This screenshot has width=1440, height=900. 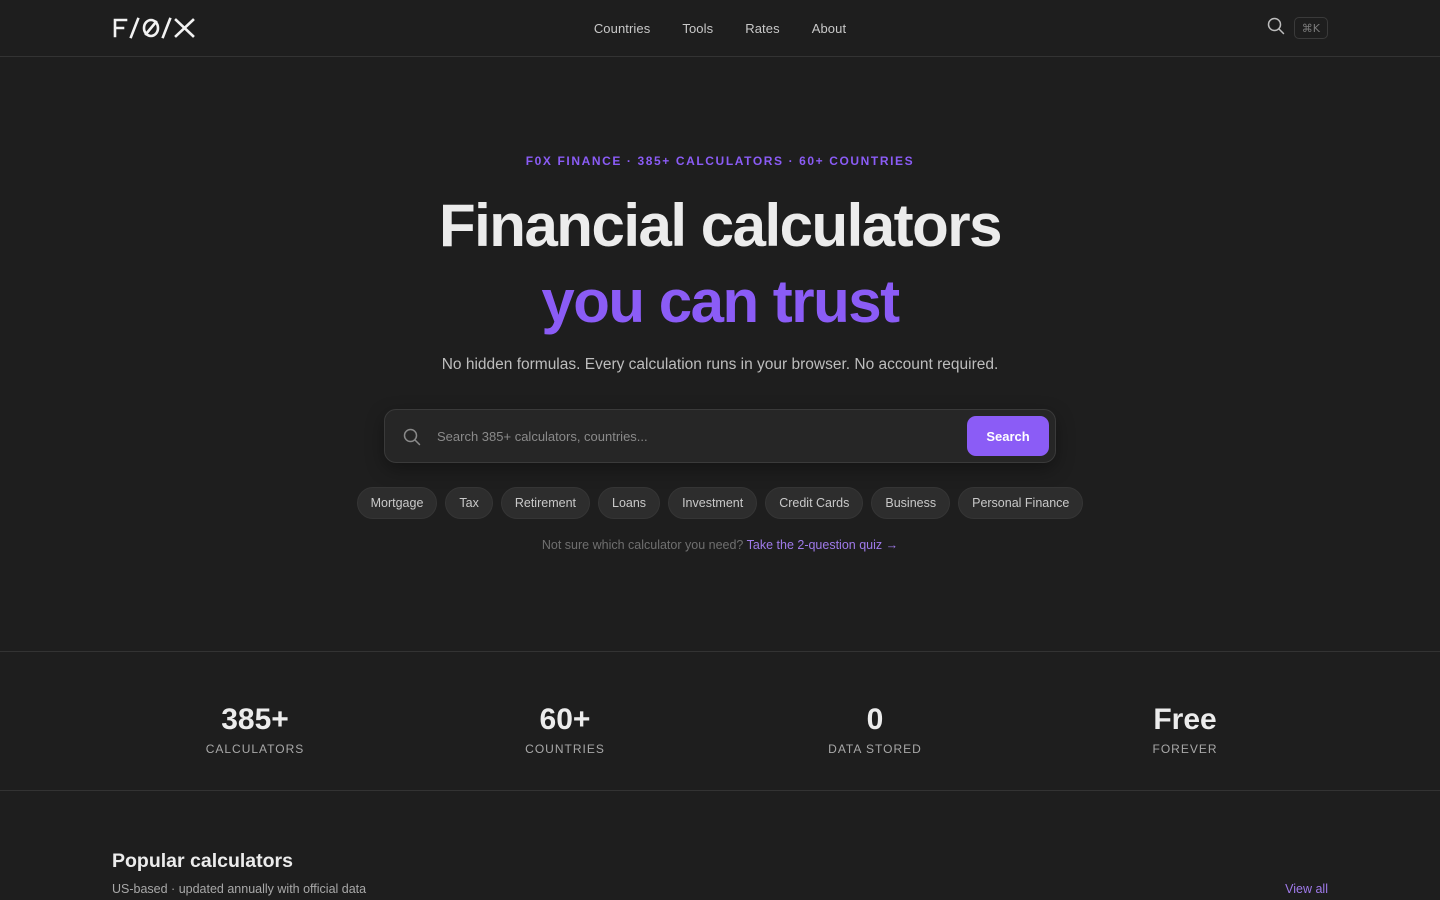 I want to click on nav-item-tools: Tools, so click(x=697, y=28).